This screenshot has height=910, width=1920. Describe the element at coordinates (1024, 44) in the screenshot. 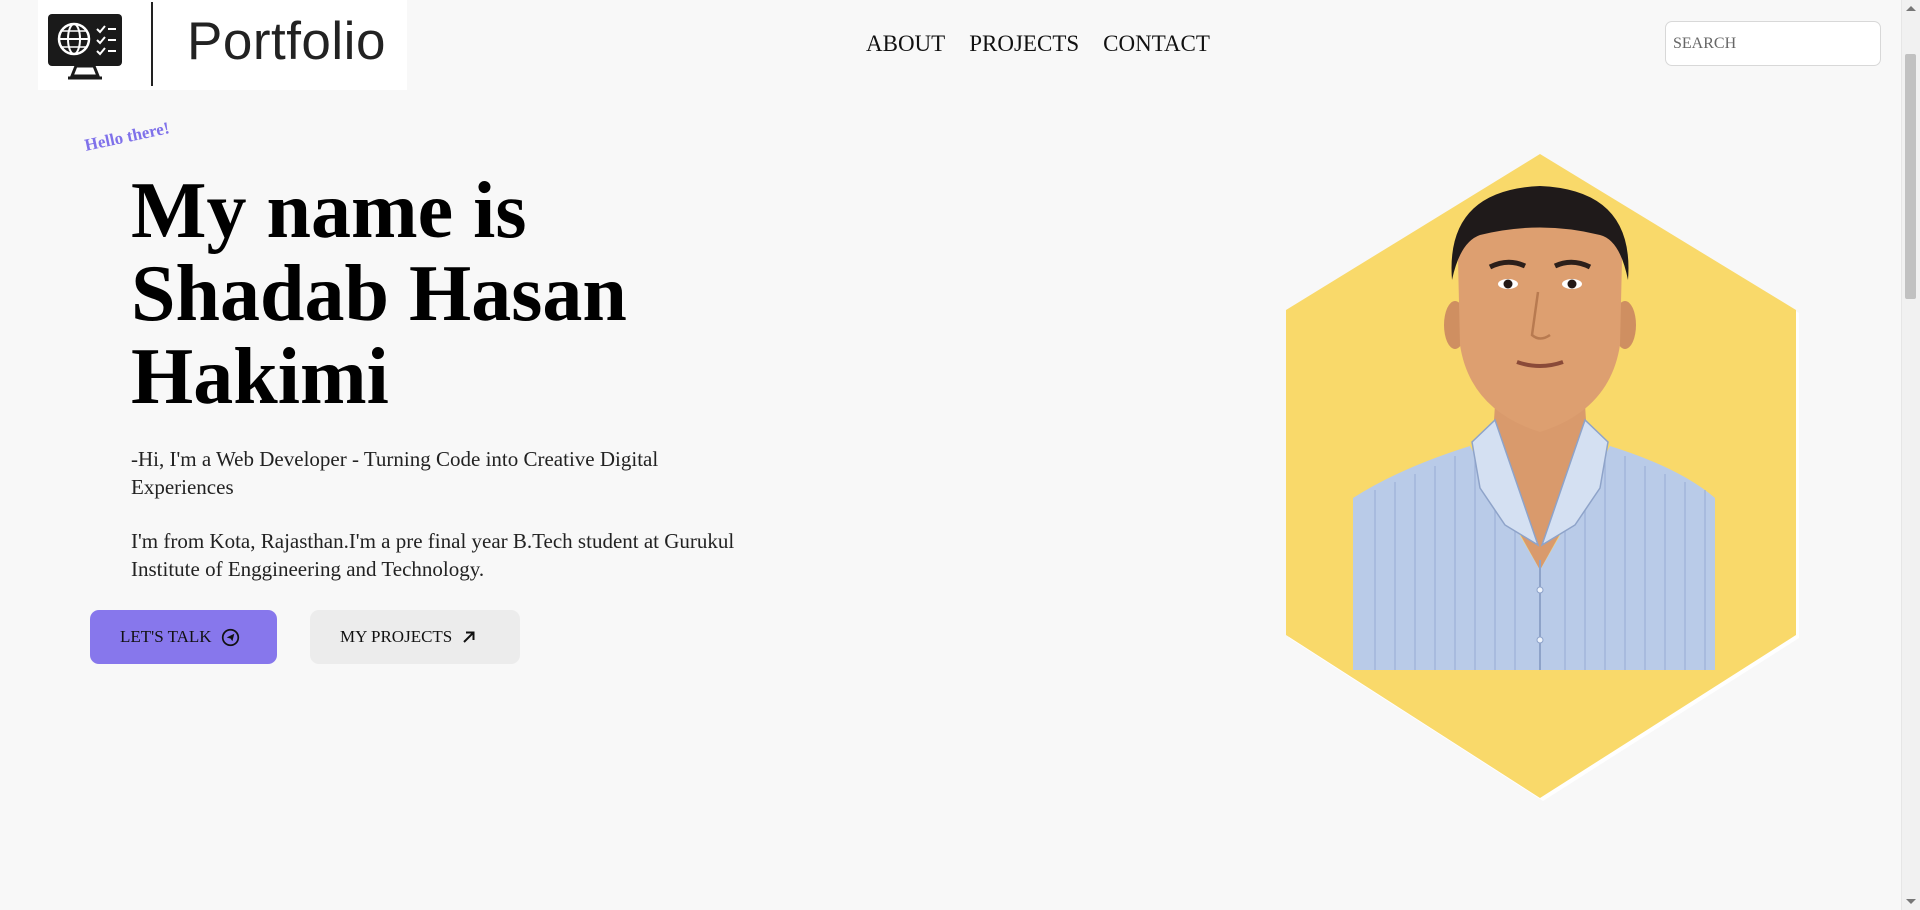

I see `nav-projects: PROJECTS` at that location.